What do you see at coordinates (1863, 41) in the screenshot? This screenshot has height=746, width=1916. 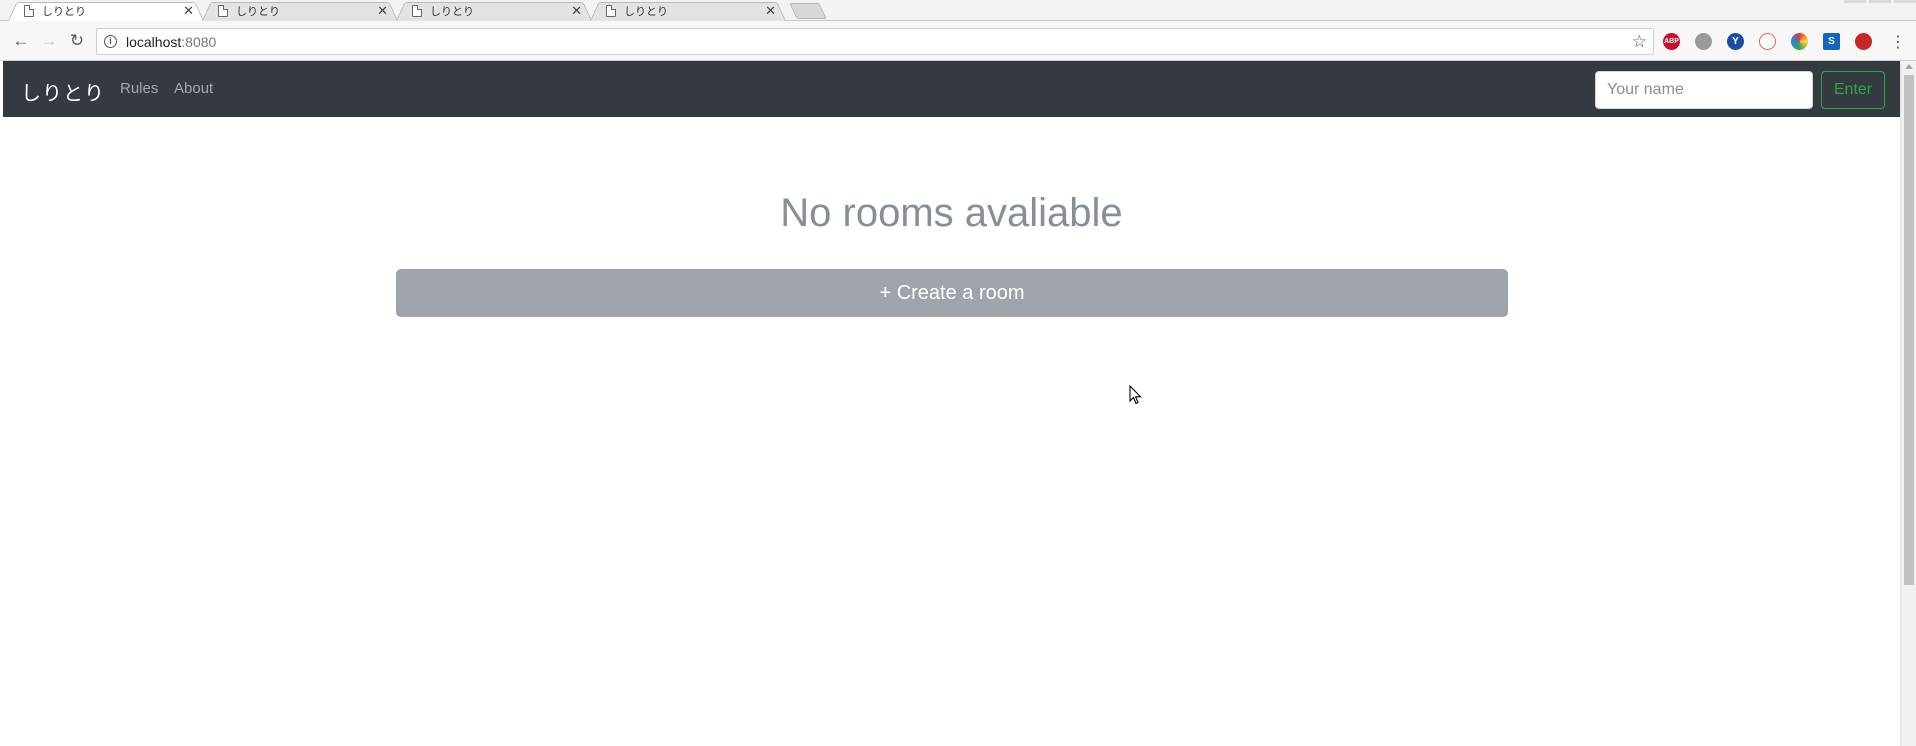 I see `extension-cat-icon` at bounding box center [1863, 41].